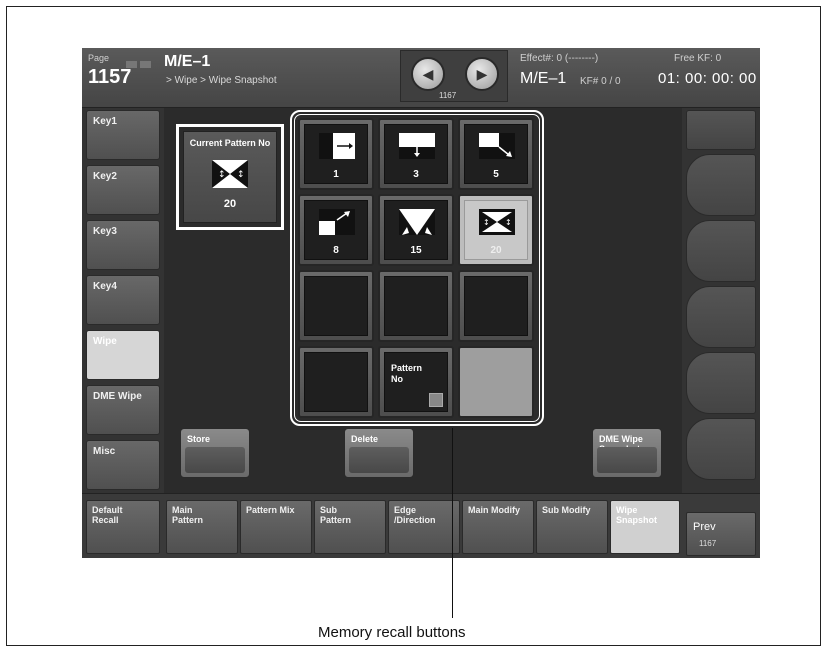  What do you see at coordinates (708, 543) in the screenshot?
I see `prev-page-number: 1167` at bounding box center [708, 543].